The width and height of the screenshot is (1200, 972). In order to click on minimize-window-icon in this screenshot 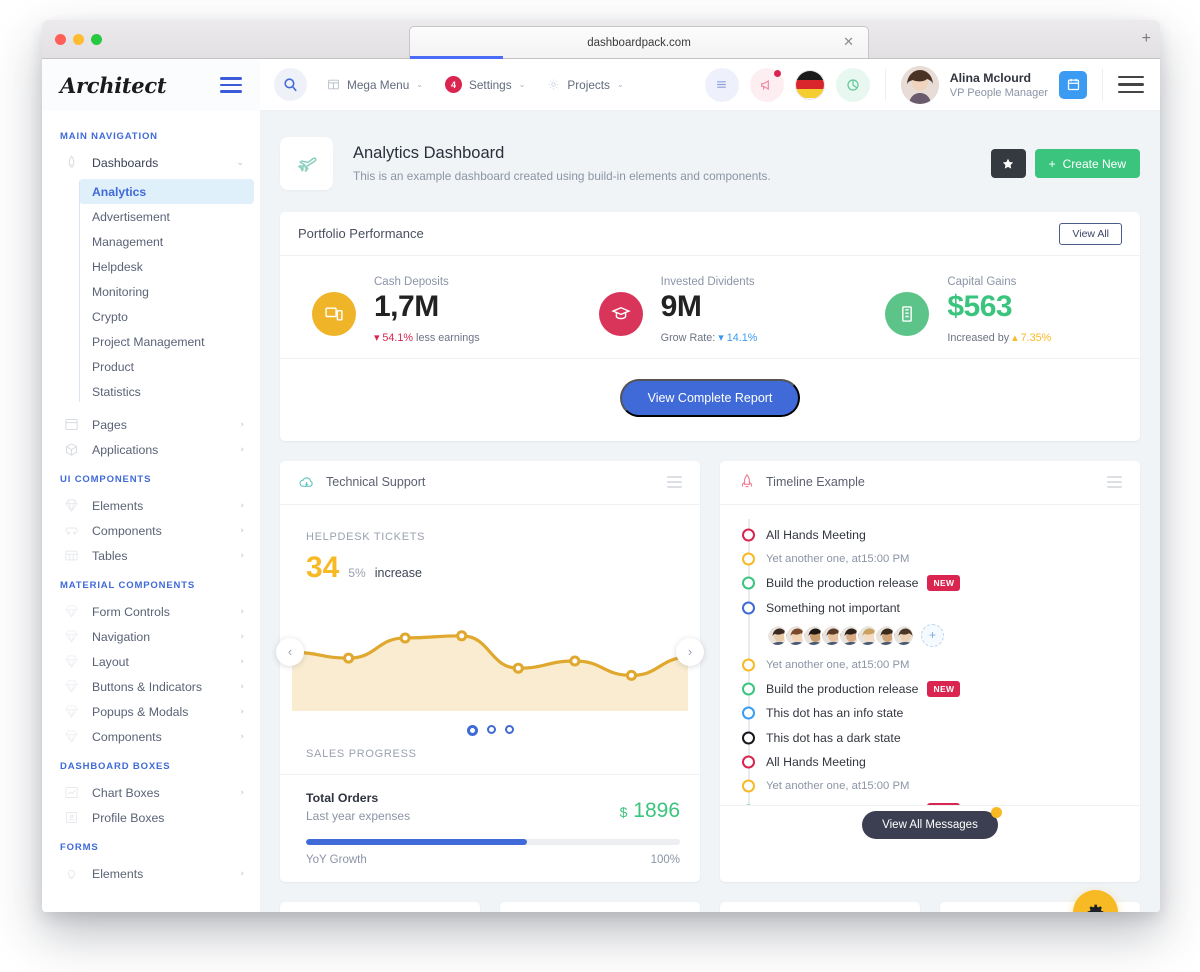, I will do `click(78, 39)`.